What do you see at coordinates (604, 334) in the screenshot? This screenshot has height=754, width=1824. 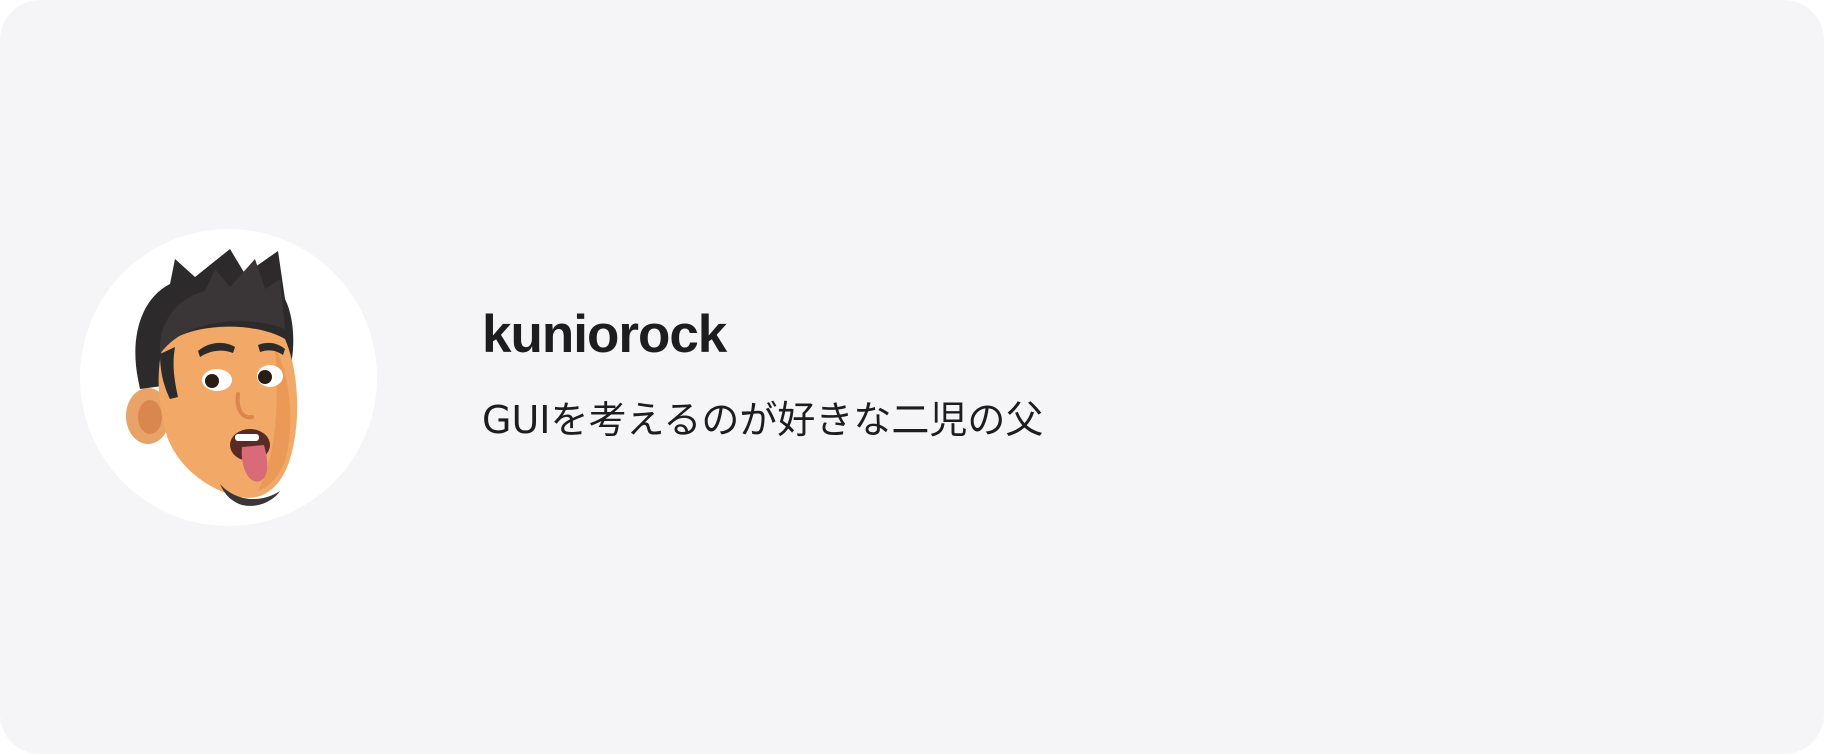 I see `username: kuniorock` at bounding box center [604, 334].